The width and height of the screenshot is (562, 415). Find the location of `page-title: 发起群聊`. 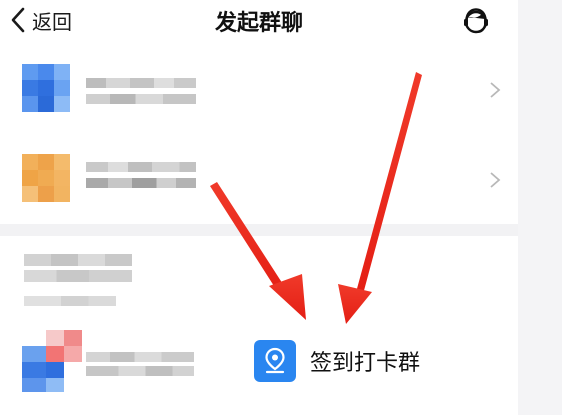

page-title: 发起群聊 is located at coordinates (258, 23).